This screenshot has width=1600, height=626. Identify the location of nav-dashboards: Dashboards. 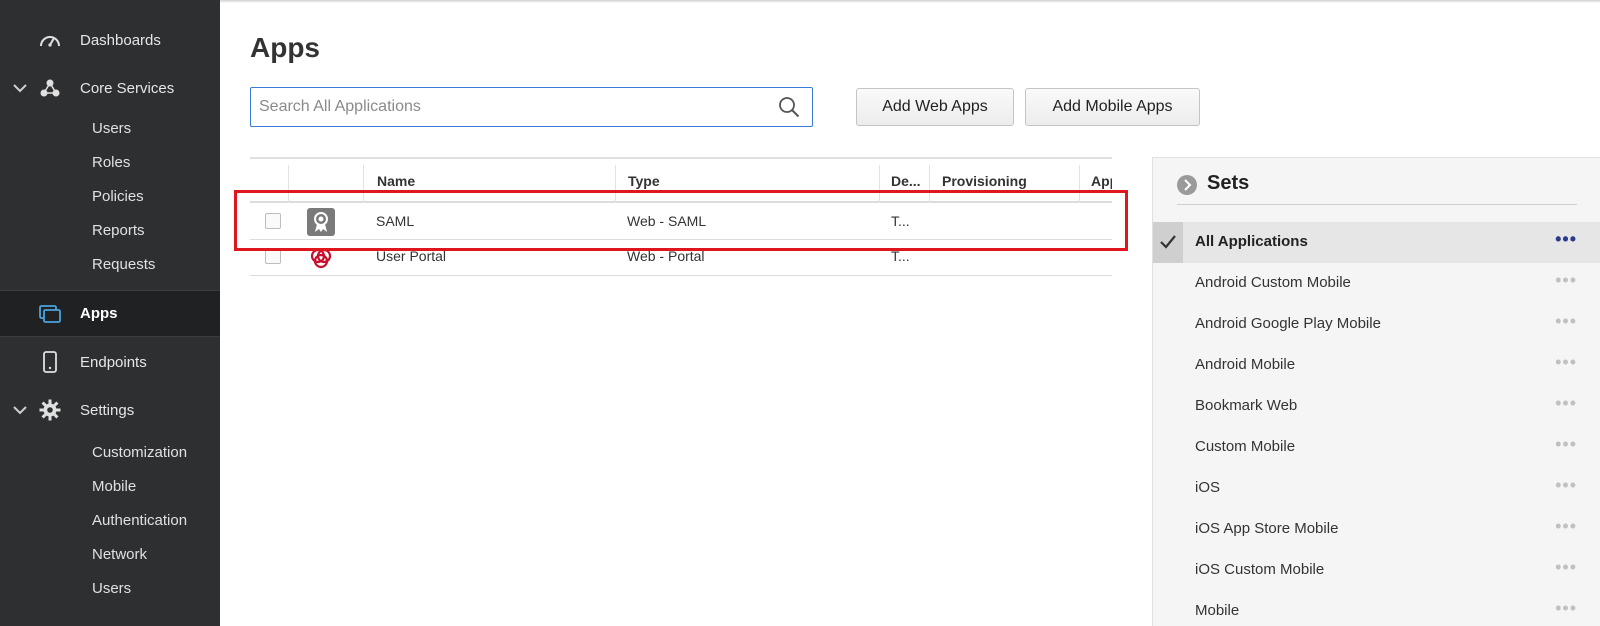
(110, 40).